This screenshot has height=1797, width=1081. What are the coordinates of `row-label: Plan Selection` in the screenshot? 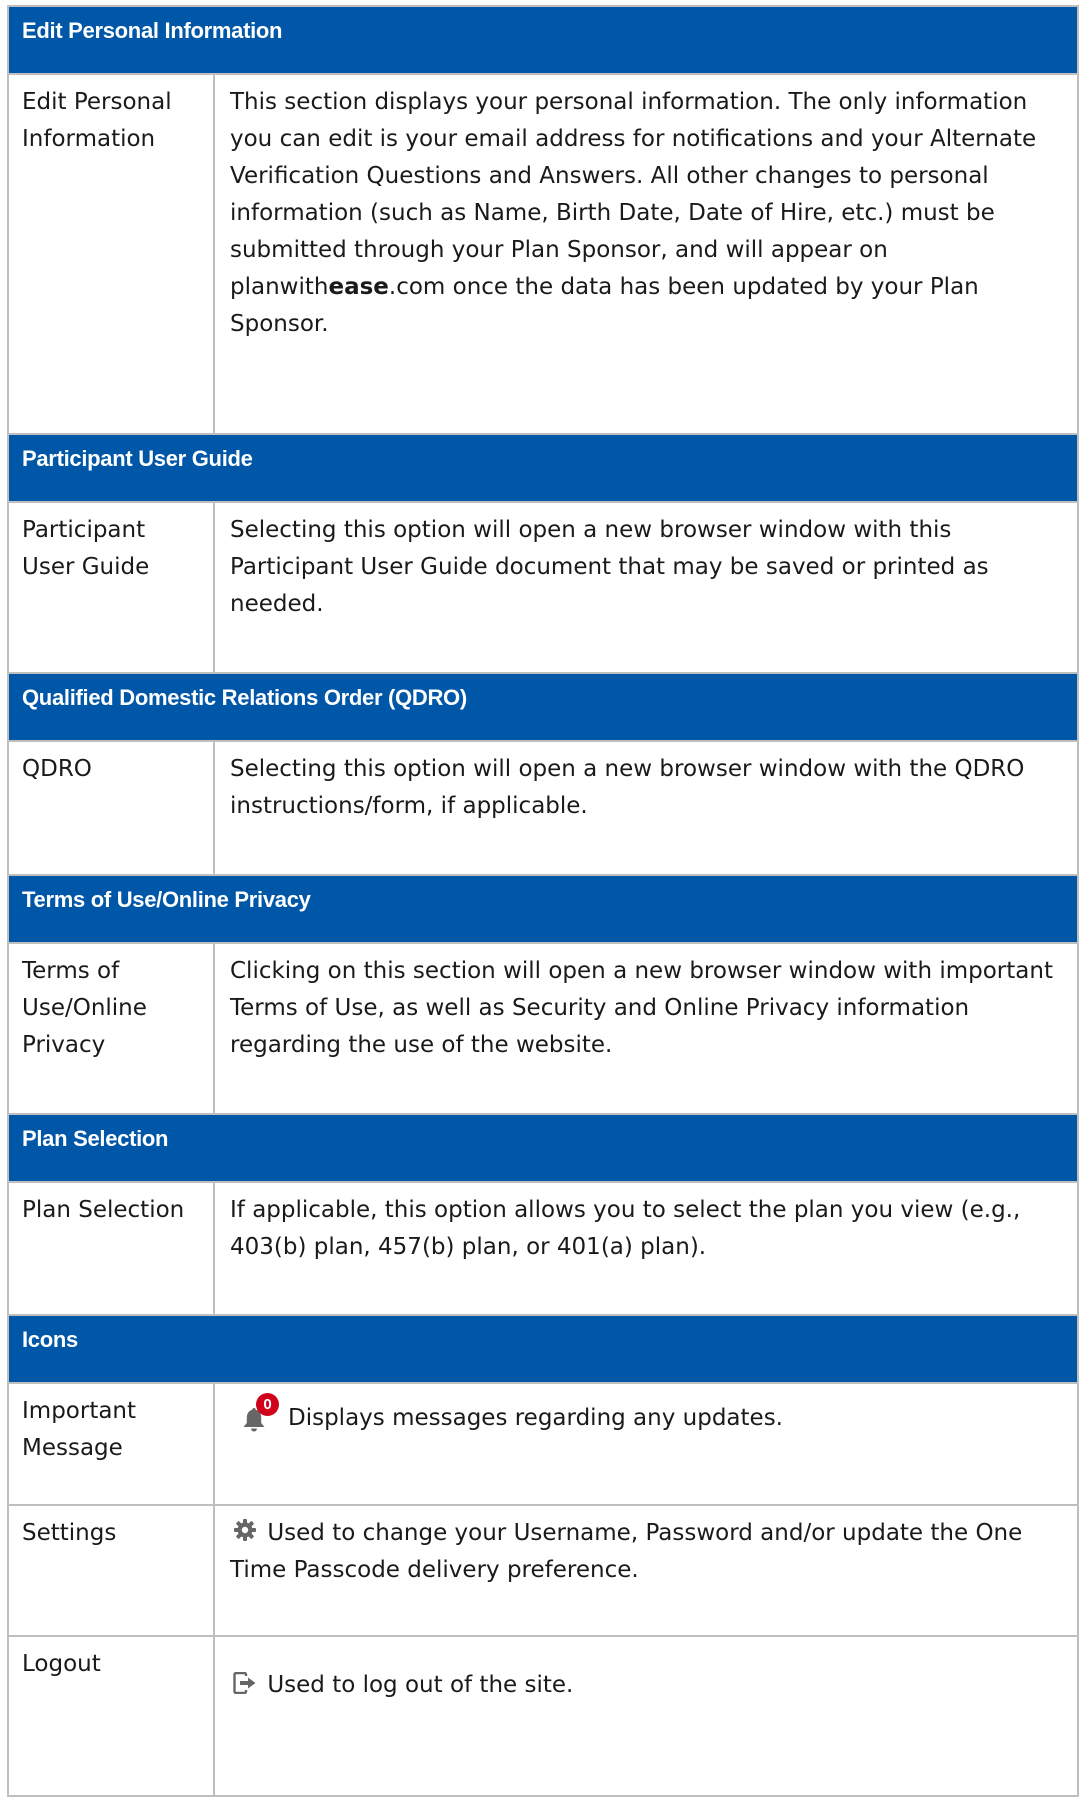 It's located at (111, 1248).